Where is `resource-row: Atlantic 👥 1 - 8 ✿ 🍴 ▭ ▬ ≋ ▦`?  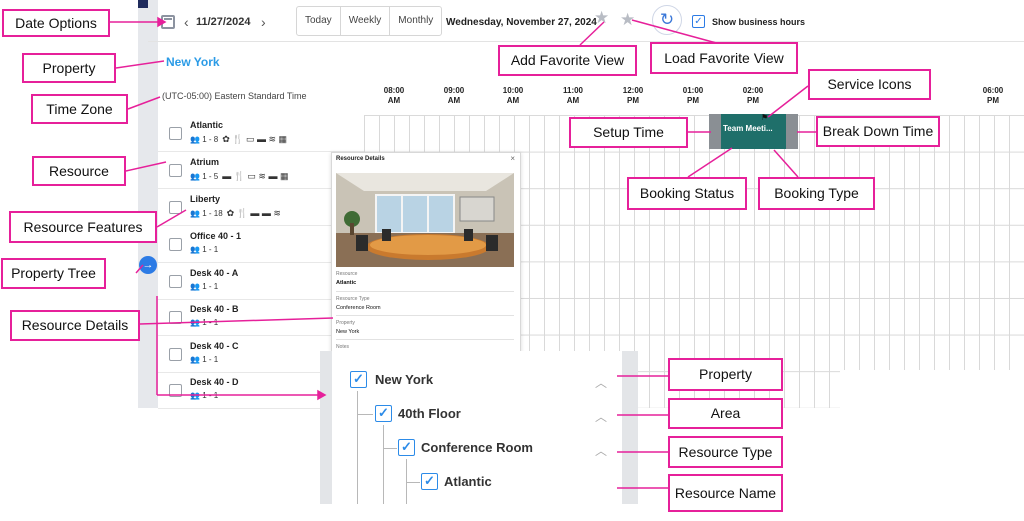
resource-row: Atlantic 👥 1 - 8 ✿ 🍴 ▭ ▬ ≋ ▦ is located at coordinates (261, 133).